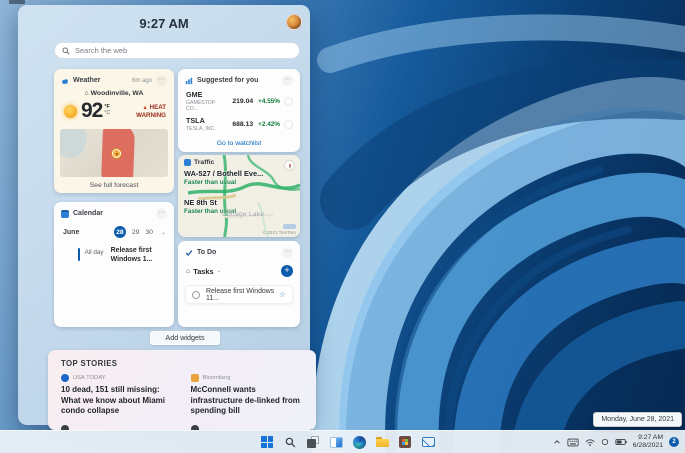 The image size is (685, 453). I want to click on tray-time: 9:27 AM, so click(650, 437).